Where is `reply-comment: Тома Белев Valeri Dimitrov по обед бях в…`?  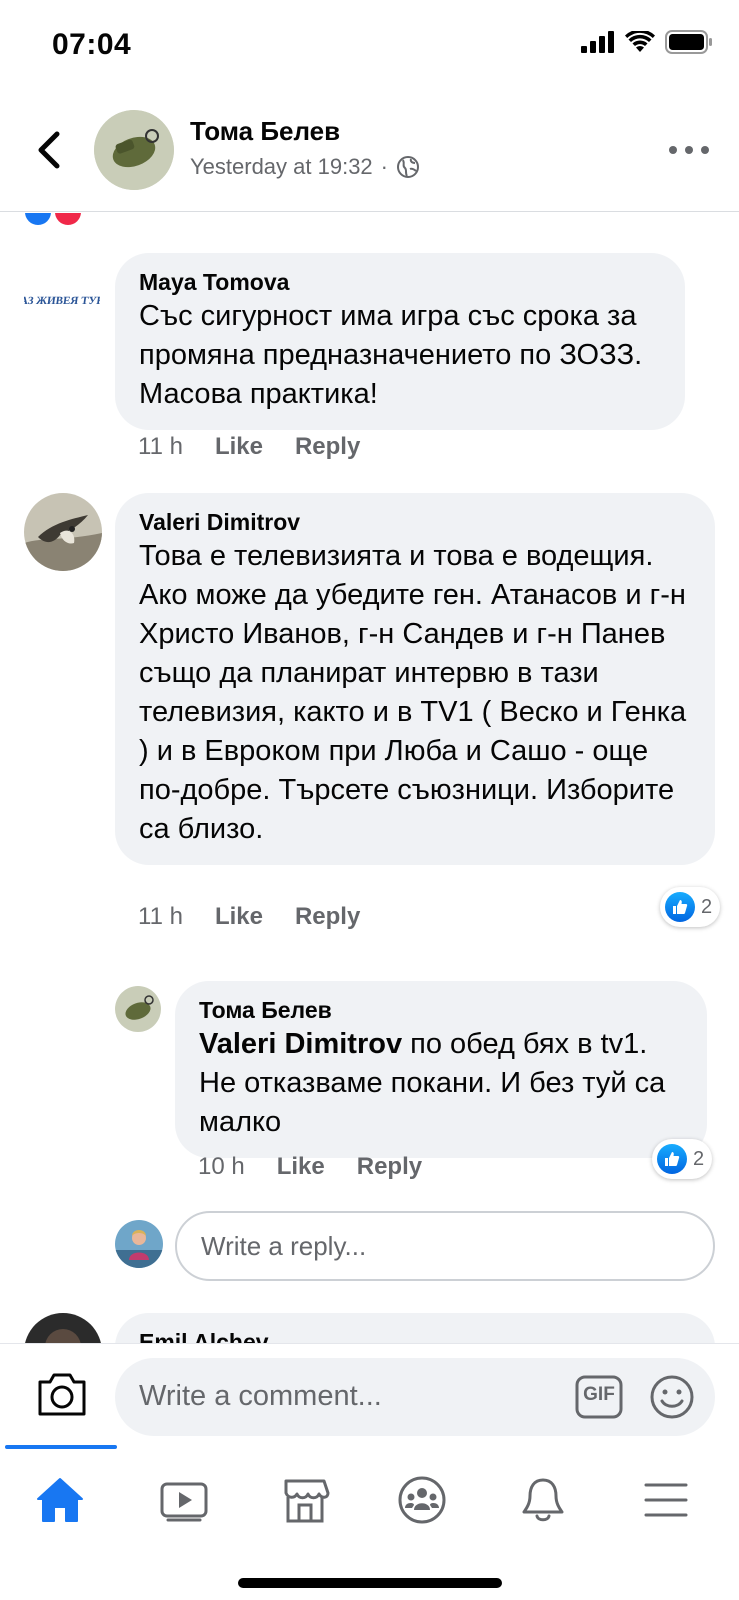 reply-comment: Тома Белев Valeri Dimitrov по обед бях в… is located at coordinates (369, 1091).